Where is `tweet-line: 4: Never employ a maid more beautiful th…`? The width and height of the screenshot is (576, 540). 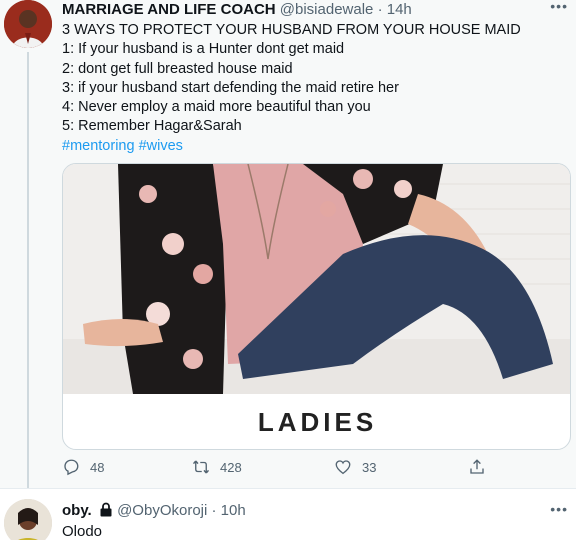
tweet-line: 4: Never employ a maid more beautiful th… is located at coordinates (216, 107).